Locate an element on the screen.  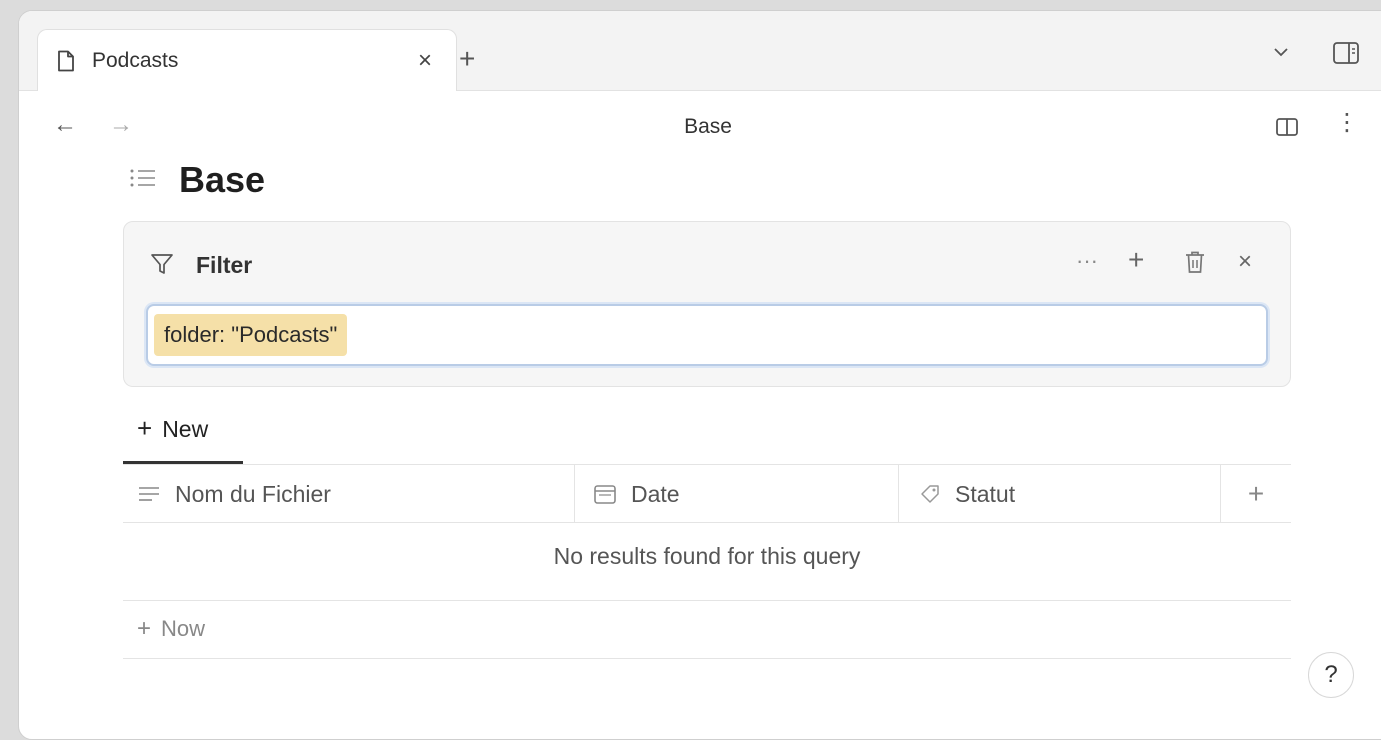
column-header-status: Statut is located at coordinates (1060, 494).